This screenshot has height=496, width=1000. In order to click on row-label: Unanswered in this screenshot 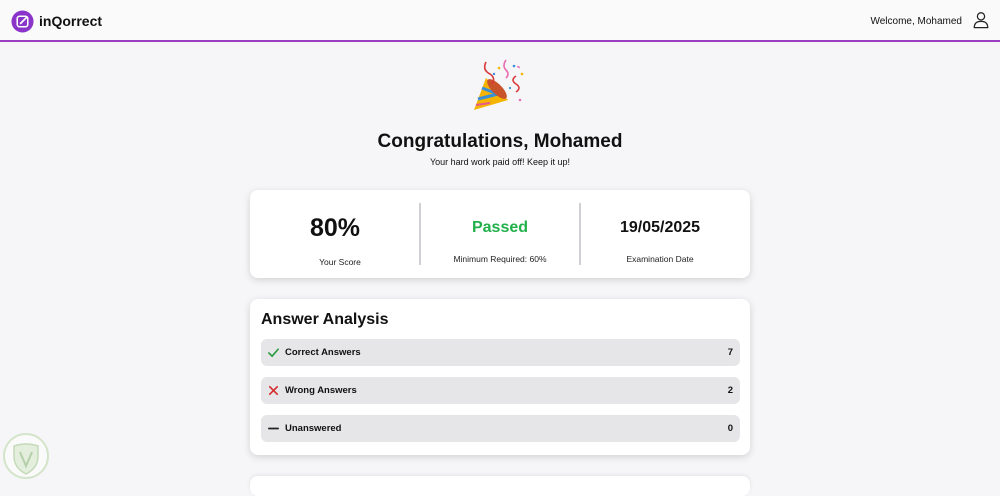, I will do `click(313, 428)`.